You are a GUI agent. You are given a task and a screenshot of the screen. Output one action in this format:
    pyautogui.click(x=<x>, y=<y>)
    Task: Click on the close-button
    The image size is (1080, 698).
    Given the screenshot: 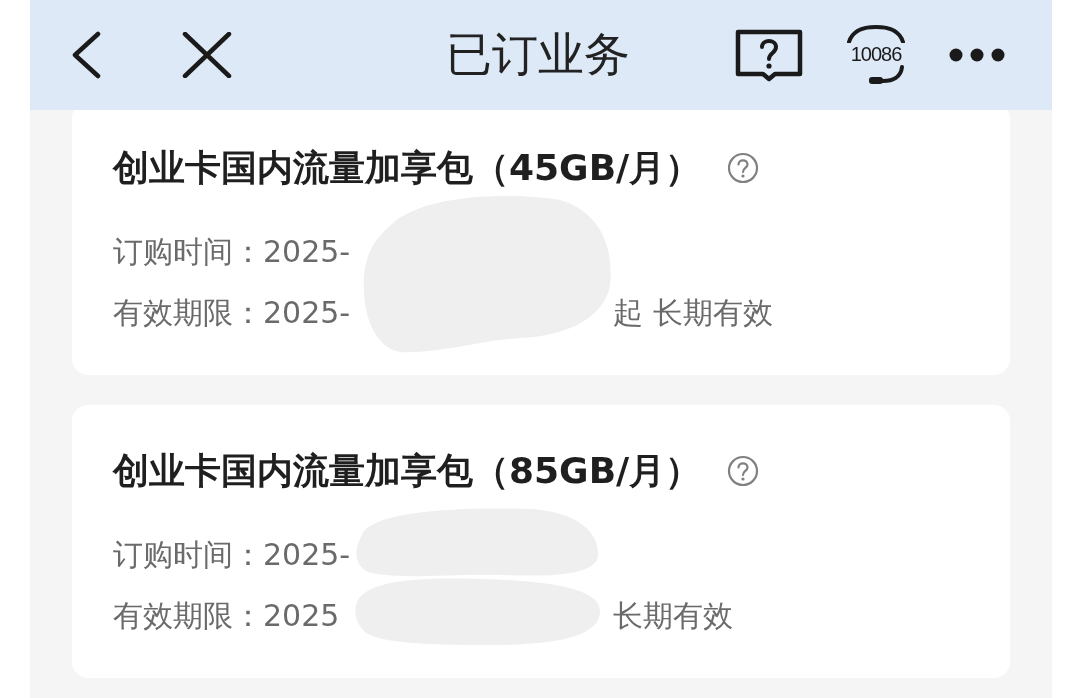 What is the action you would take?
    pyautogui.click(x=207, y=55)
    